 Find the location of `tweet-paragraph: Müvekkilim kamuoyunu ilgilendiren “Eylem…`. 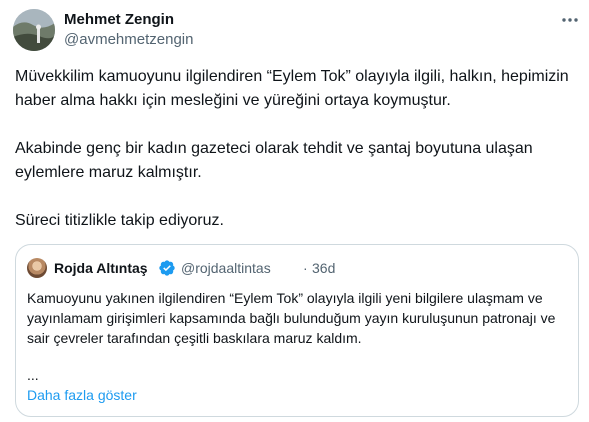

tweet-paragraph: Müvekkilim kamuoyunu ilgilendiren “Eylem… is located at coordinates (292, 88).